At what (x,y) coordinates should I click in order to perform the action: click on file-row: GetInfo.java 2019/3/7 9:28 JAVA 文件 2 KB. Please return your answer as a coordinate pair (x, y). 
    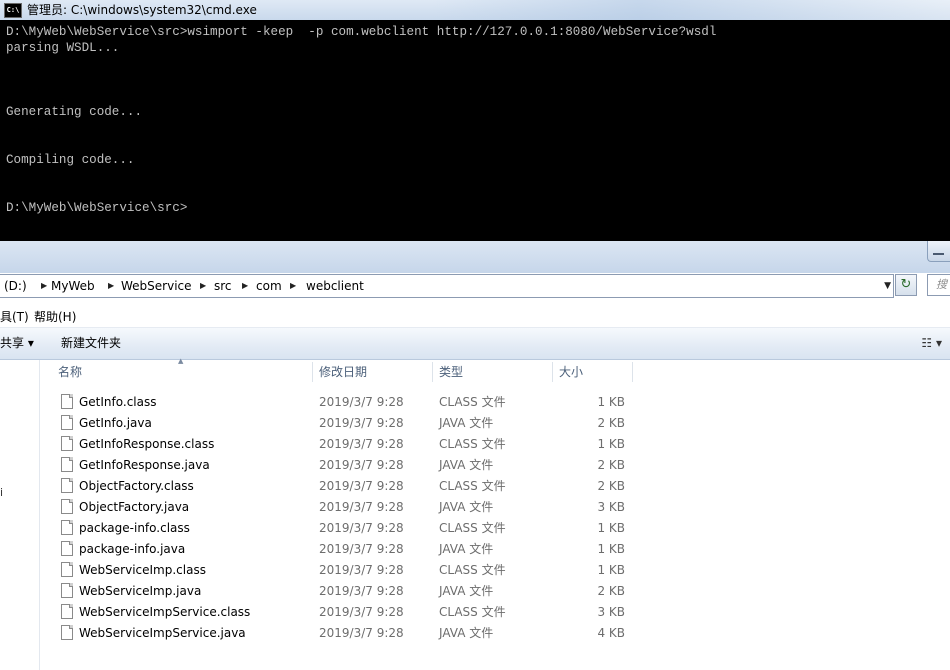
    Looking at the image, I should click on (495, 423).